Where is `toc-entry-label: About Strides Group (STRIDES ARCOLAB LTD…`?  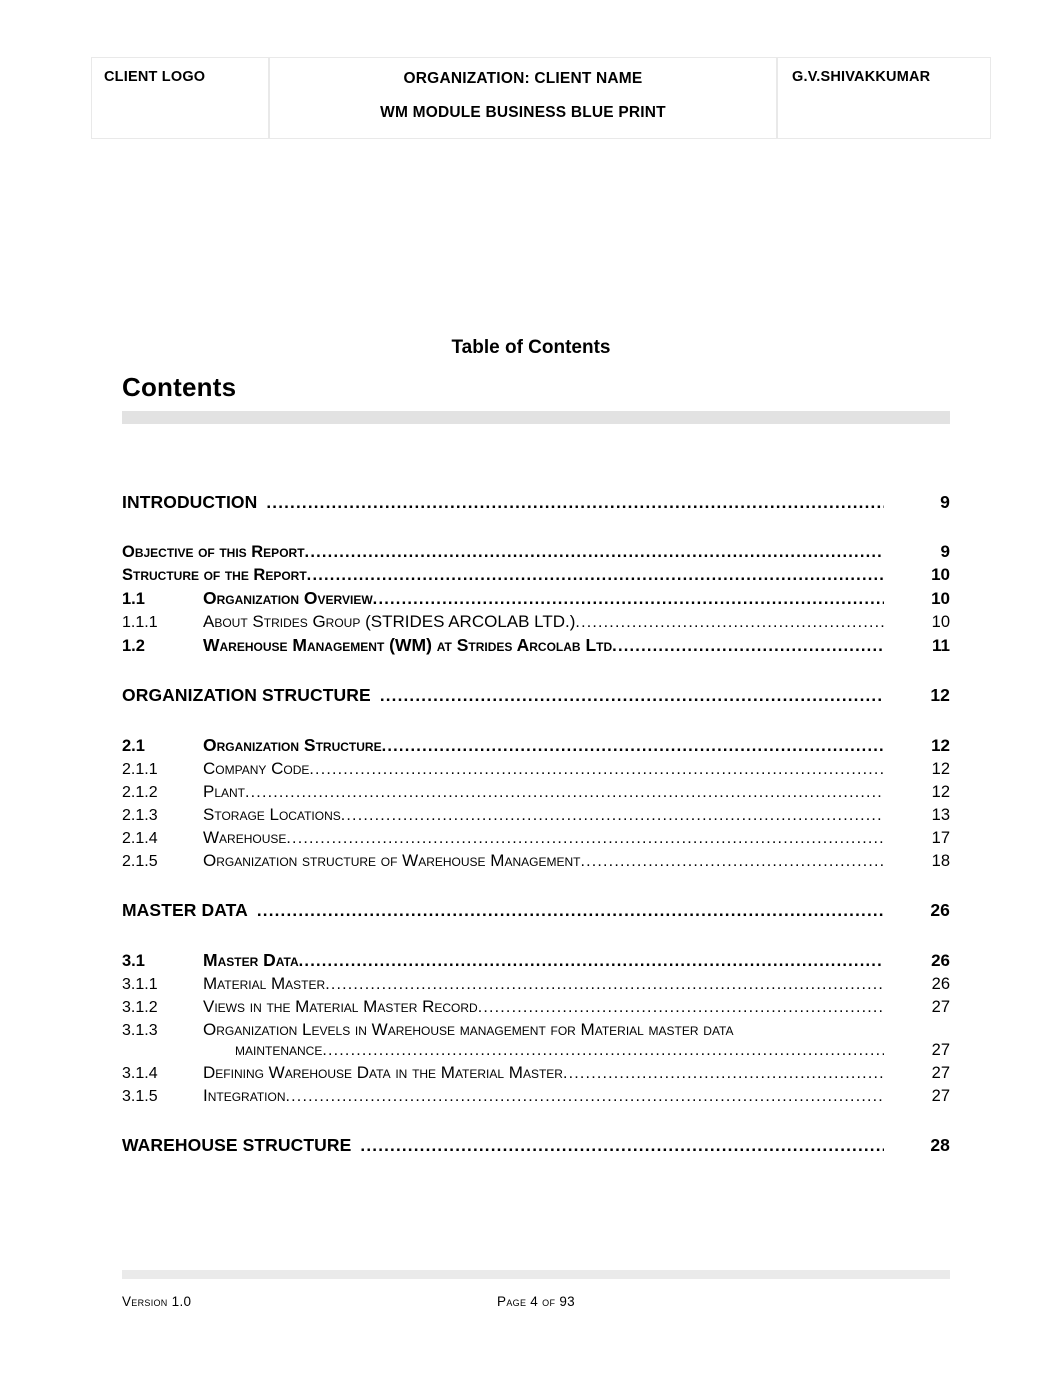 toc-entry-label: About Strides Group (STRIDES ARCOLAB LTD… is located at coordinates (389, 621).